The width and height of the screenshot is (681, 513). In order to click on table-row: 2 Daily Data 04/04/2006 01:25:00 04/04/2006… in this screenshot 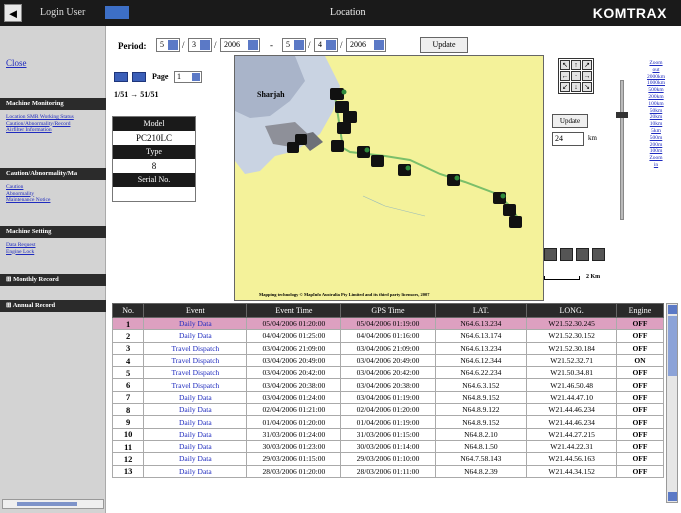, I will do `click(388, 336)`.